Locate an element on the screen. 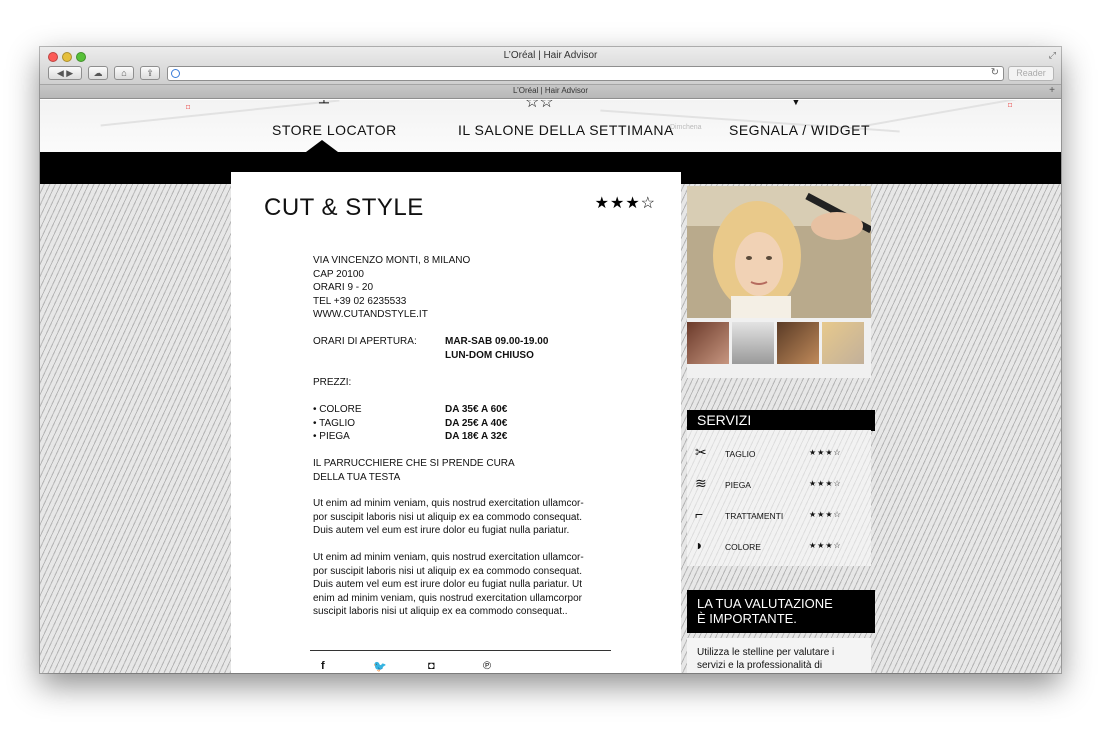 Image resolution: width=1100 pixels, height=730 pixels. price-value: DA 25€ A 40€ is located at coordinates (476, 423).